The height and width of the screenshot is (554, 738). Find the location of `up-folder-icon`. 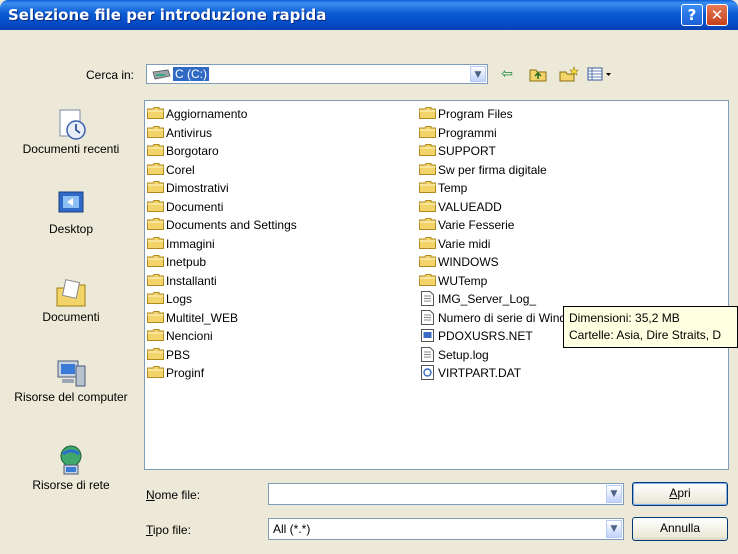

up-folder-icon is located at coordinates (538, 75).